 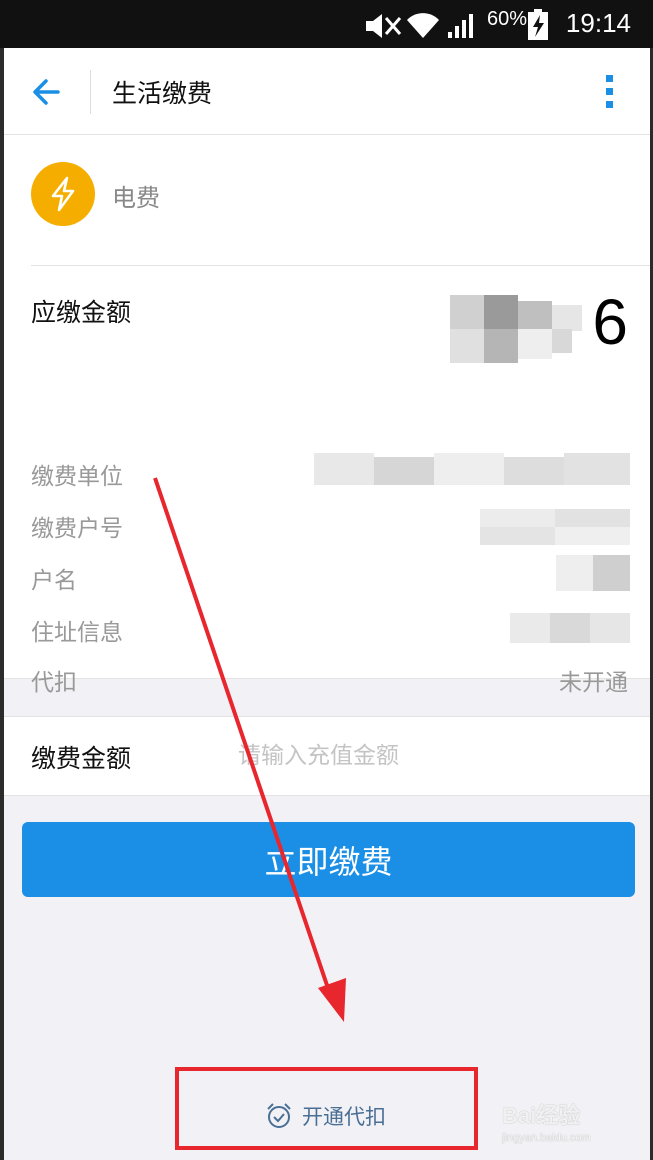 What do you see at coordinates (48, 92) in the screenshot?
I see `back-arrow-icon` at bounding box center [48, 92].